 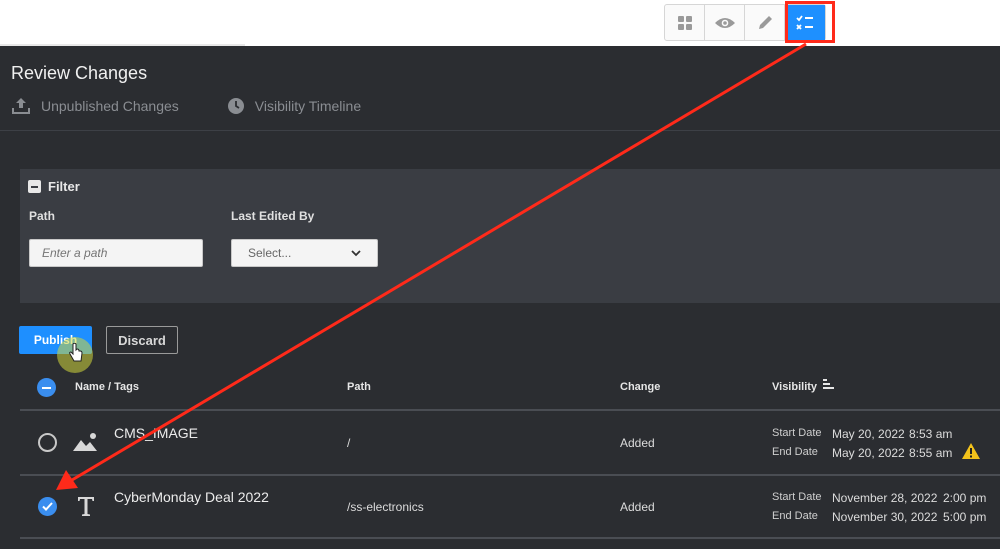 I want to click on grid-icon, so click(x=684, y=22).